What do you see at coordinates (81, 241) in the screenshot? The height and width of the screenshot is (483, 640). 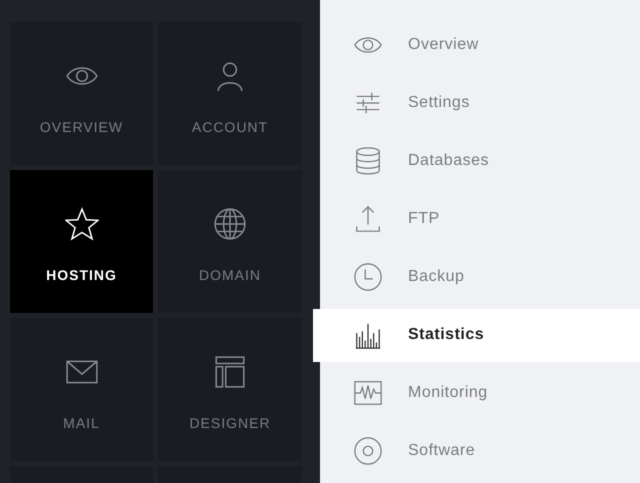 I see `dashboard-tile: HOSTING` at bounding box center [81, 241].